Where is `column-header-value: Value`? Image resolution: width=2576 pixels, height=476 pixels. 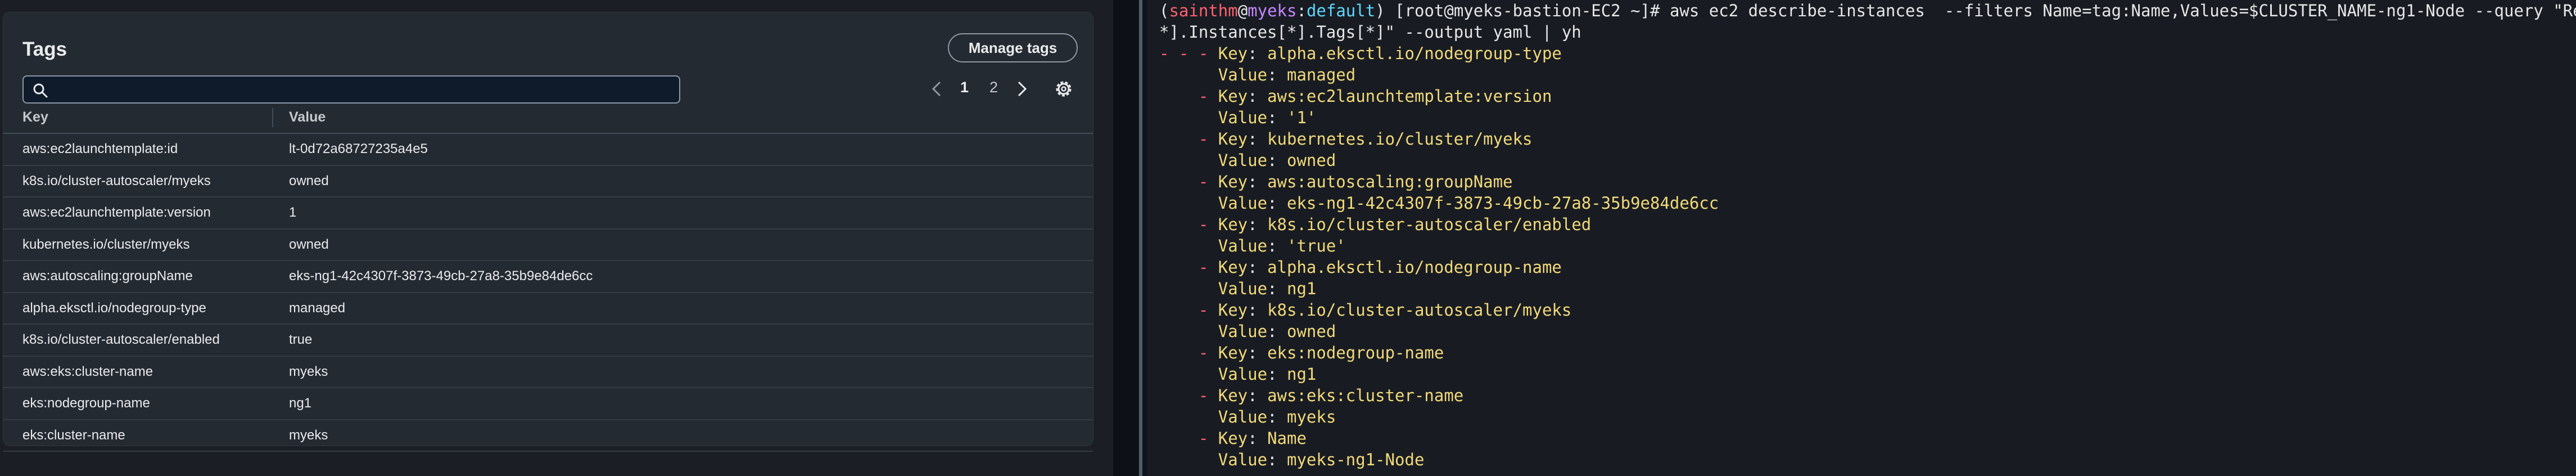 column-header-value: Value is located at coordinates (307, 117).